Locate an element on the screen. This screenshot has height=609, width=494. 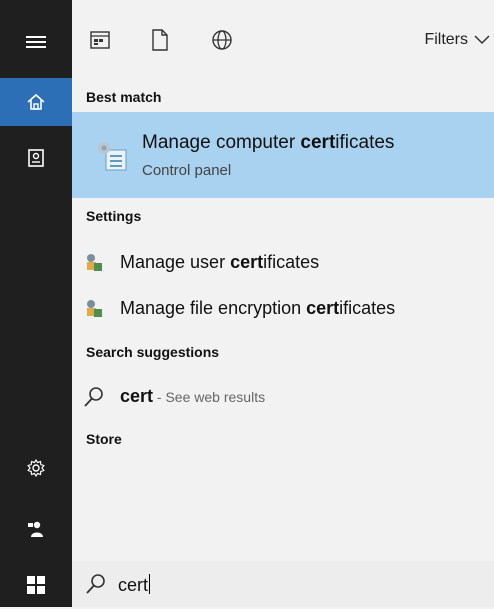
settings-result-user-certificates: Manage user certificates is located at coordinates (283, 263).